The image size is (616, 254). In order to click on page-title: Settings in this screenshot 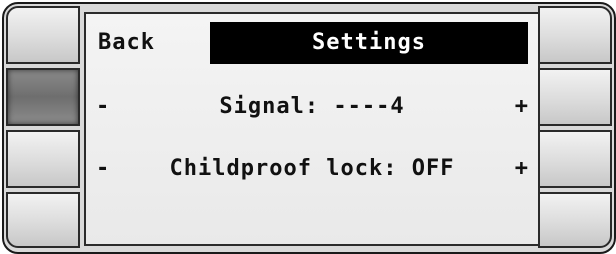, I will do `click(369, 42)`.